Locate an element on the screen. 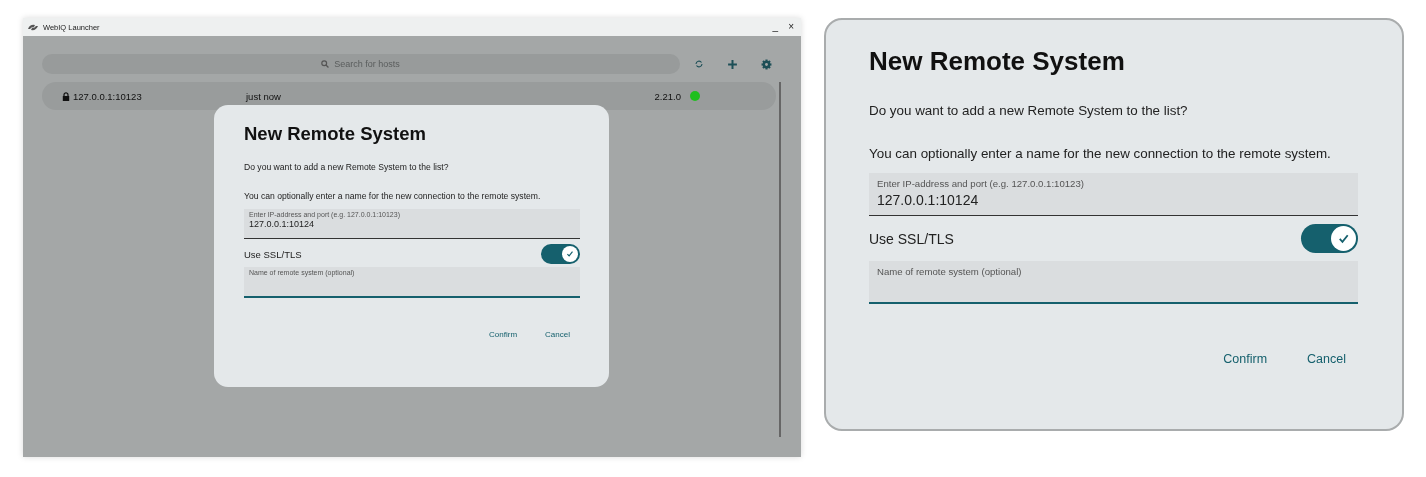 The width and height of the screenshot is (1426, 477). settings-icon is located at coordinates (766, 64).